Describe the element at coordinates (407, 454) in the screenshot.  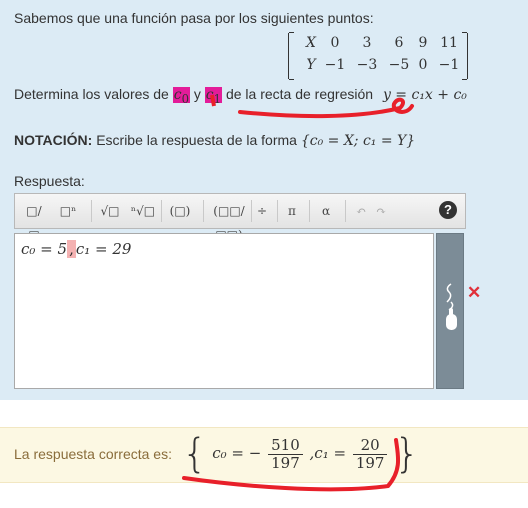
I see `right-brace: }` at that location.